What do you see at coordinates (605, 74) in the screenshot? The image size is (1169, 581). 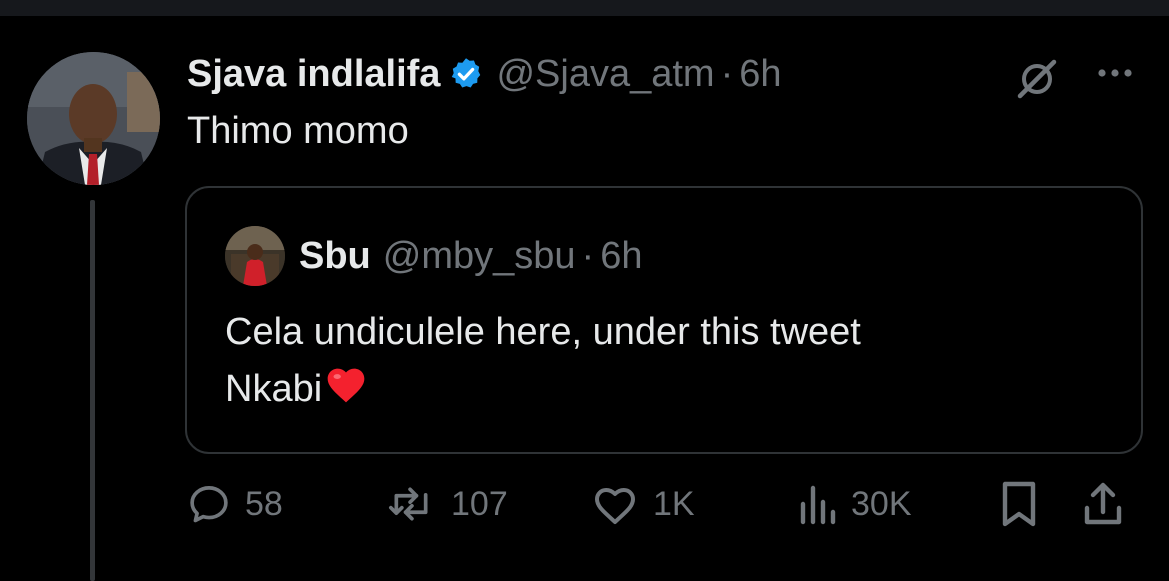 I see `author-handle: @Sjava_atm` at bounding box center [605, 74].